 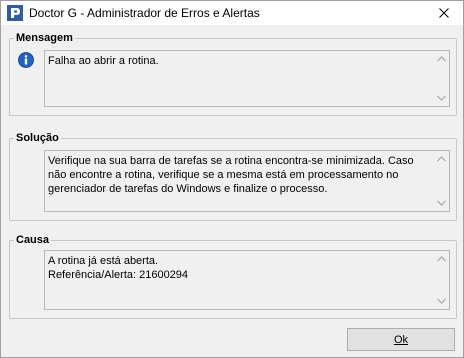 I want to click on causa-label: Causa, so click(x=33, y=240).